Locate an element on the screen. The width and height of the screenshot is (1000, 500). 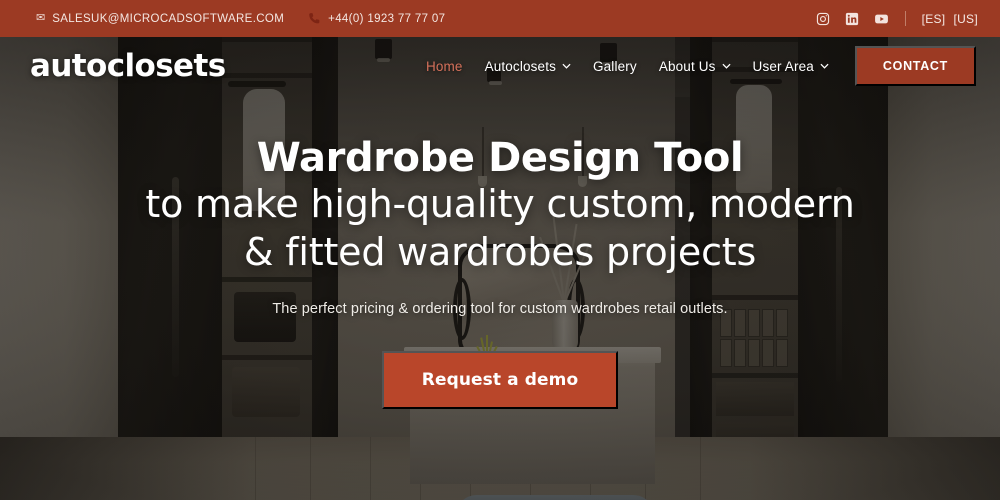
linkedin-icon is located at coordinates (852, 18).